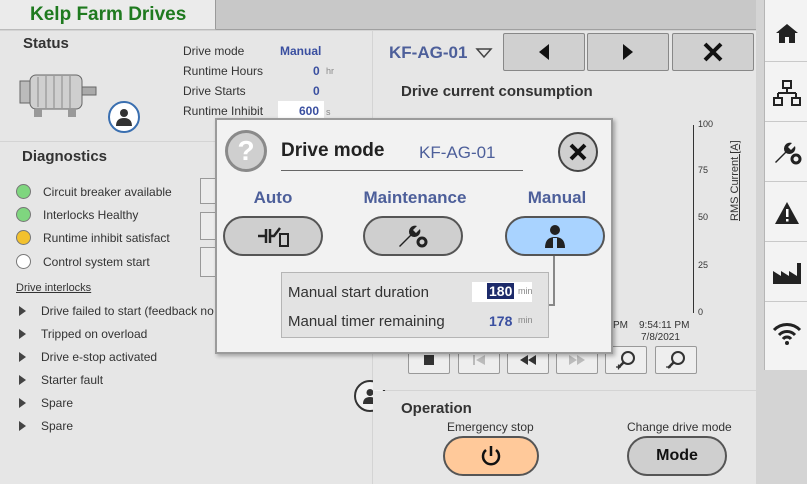  I want to click on drive-mode-label: Drive mode, so click(214, 51).